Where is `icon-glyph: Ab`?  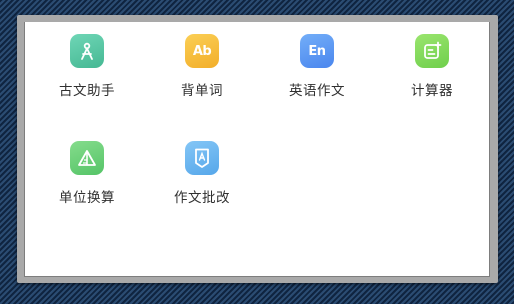 icon-glyph: Ab is located at coordinates (202, 51).